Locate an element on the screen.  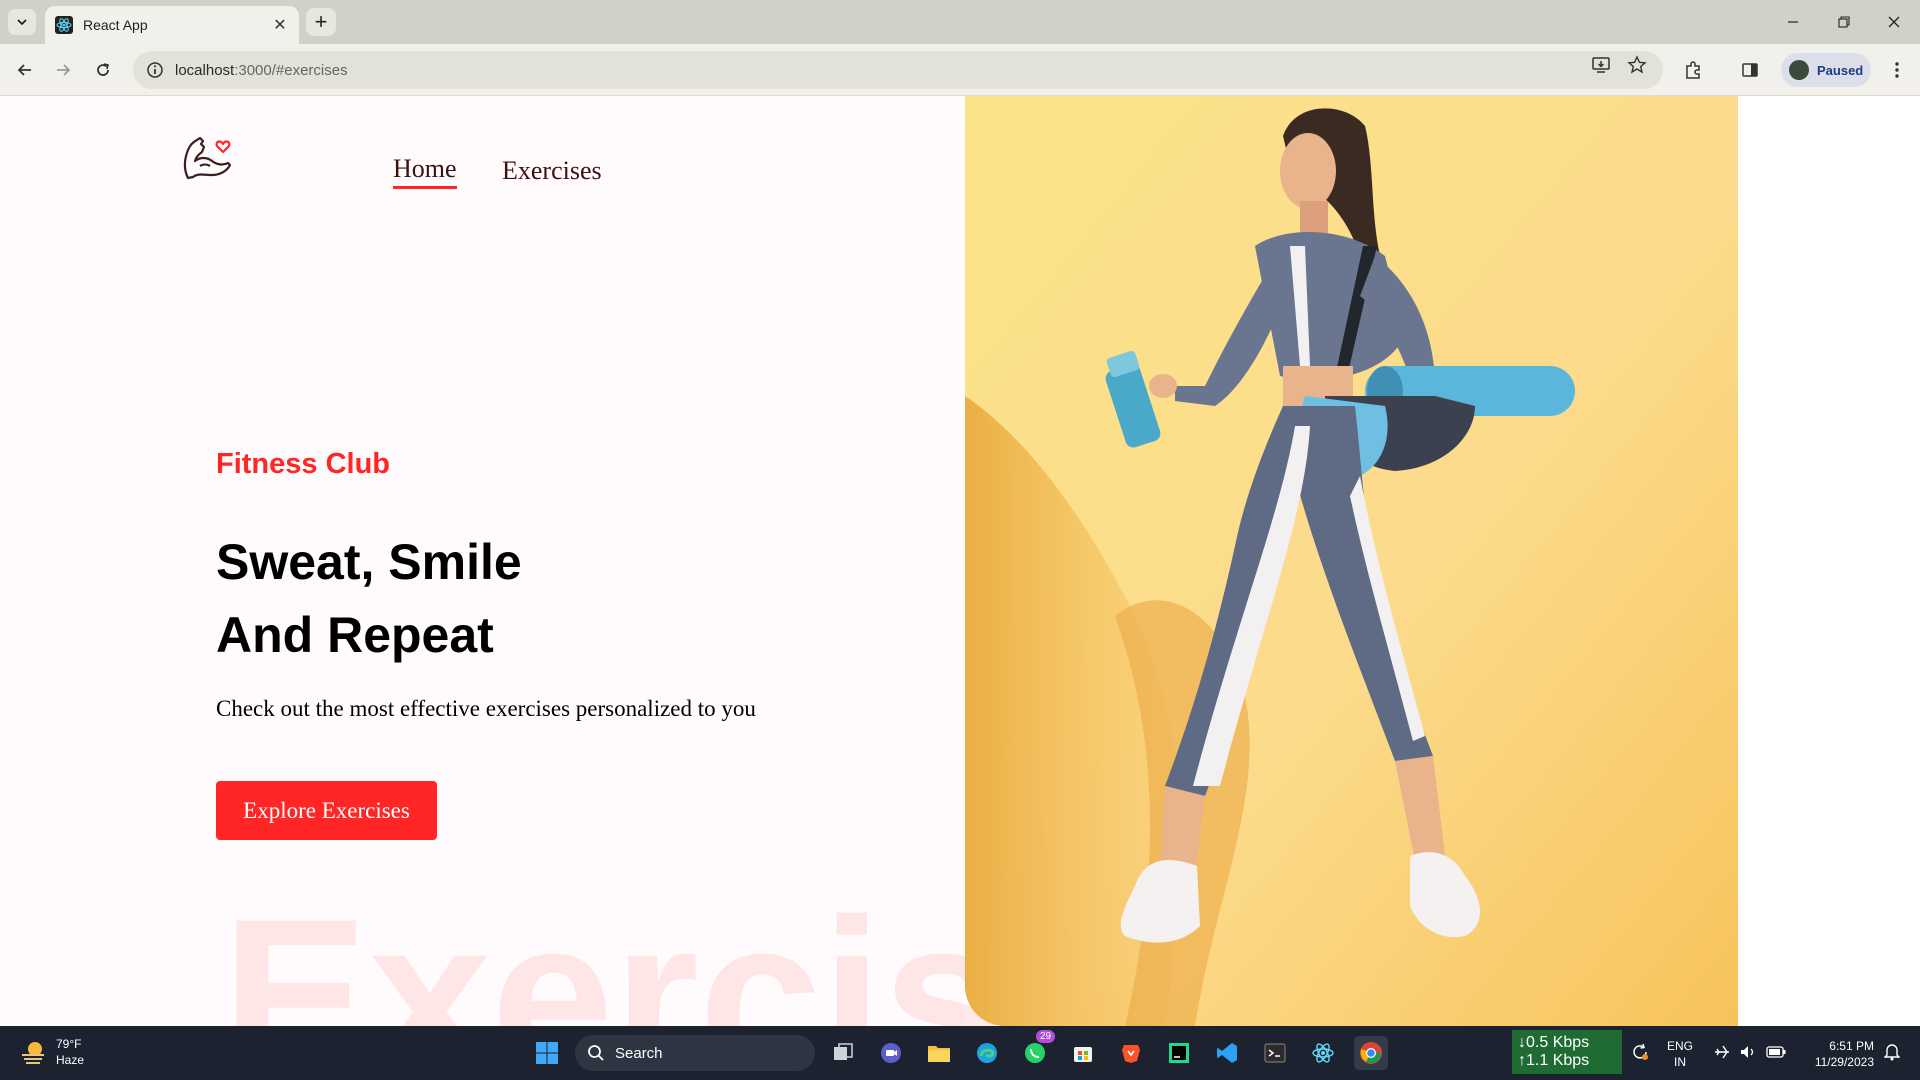
browser-menu-button is located at coordinates (1897, 70).